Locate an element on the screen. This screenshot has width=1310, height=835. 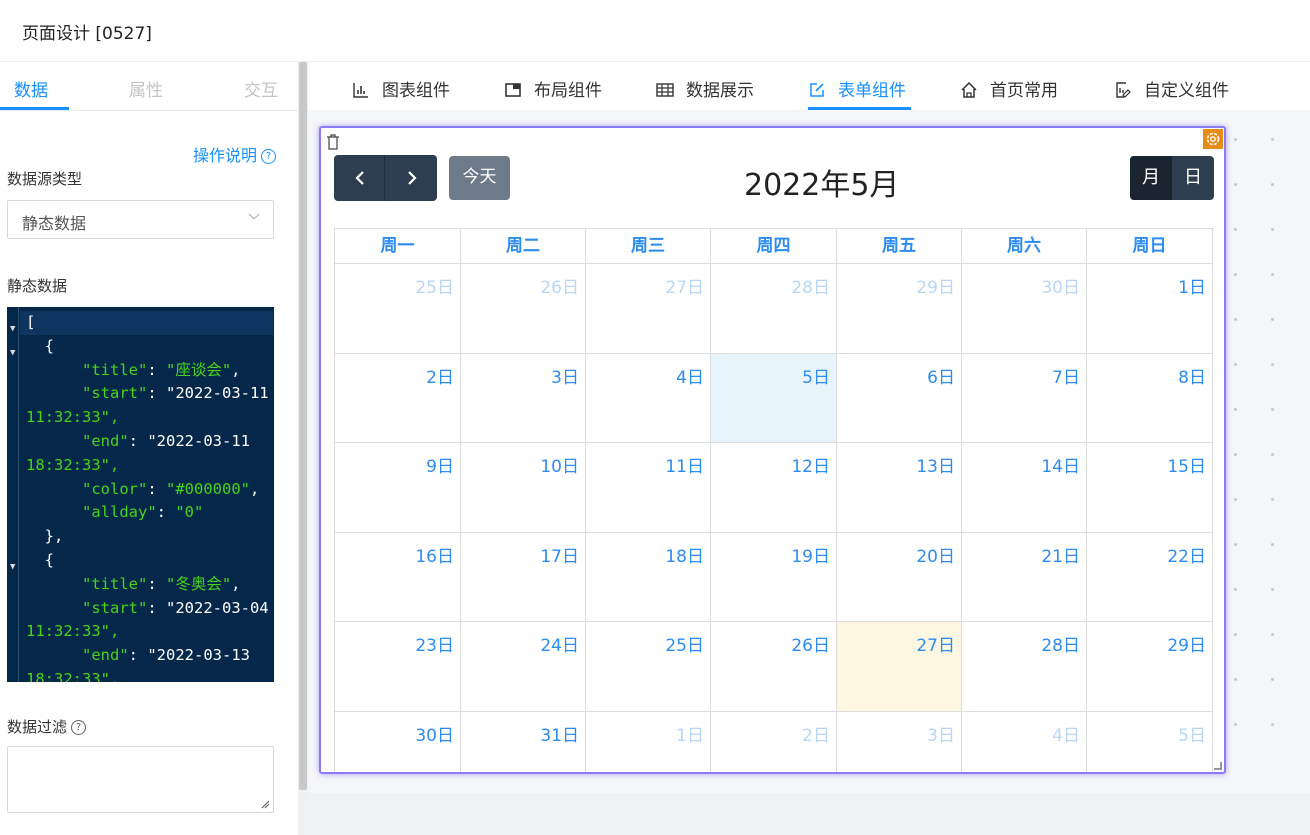
day-cell: 16日 is located at coordinates (398, 577).